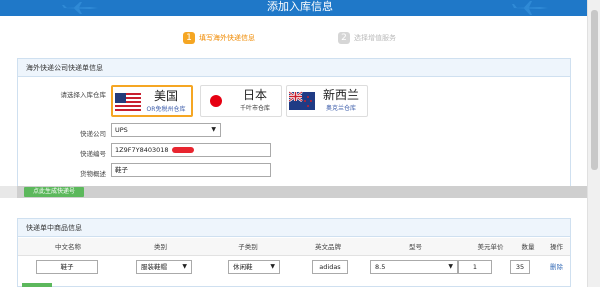 The width and height of the screenshot is (600, 287). What do you see at coordinates (254, 267) in the screenshot?
I see `subcategory-select: 休闲鞋 ▼` at bounding box center [254, 267].